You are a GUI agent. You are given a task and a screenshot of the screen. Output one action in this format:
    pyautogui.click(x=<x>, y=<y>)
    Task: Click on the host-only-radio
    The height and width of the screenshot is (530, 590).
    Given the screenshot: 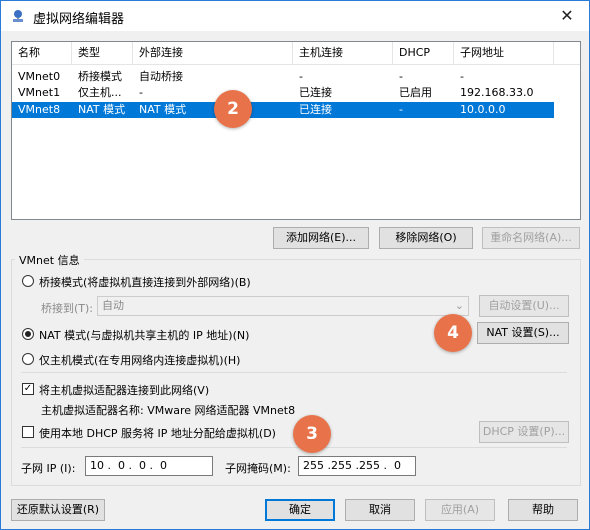 What is the action you would take?
    pyautogui.click(x=28, y=359)
    